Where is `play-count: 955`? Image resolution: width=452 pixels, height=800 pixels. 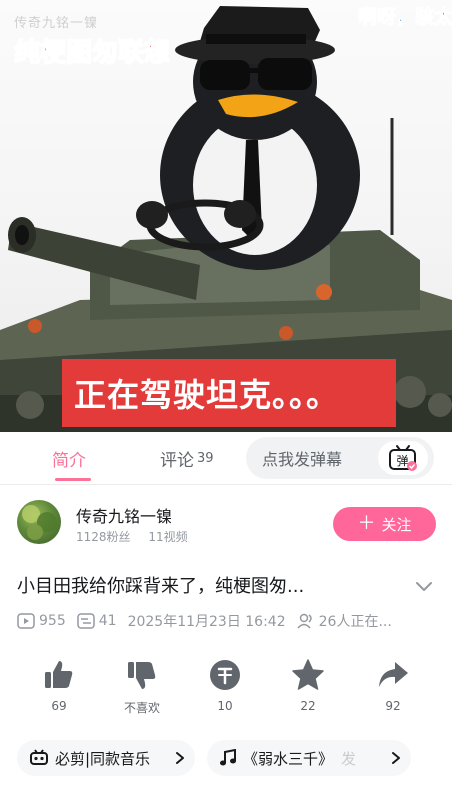
play-count: 955 is located at coordinates (41, 621).